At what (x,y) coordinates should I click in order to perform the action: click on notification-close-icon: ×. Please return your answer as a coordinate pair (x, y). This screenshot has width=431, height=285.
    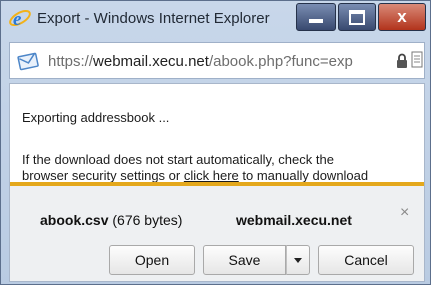
    Looking at the image, I should click on (404, 213).